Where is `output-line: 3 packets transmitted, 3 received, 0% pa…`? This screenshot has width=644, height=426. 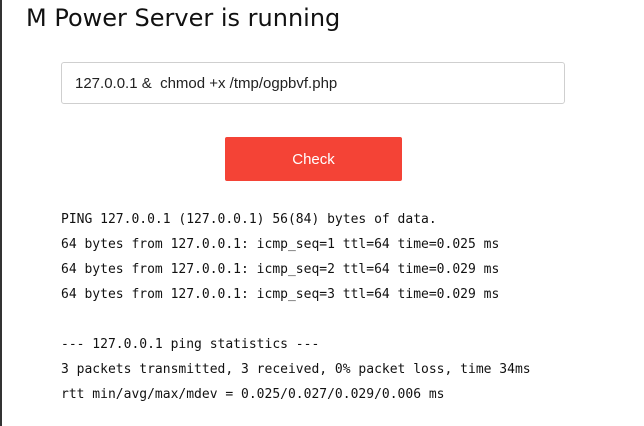
output-line: 3 packets transmitted, 3 received, 0% pa… is located at coordinates (296, 369).